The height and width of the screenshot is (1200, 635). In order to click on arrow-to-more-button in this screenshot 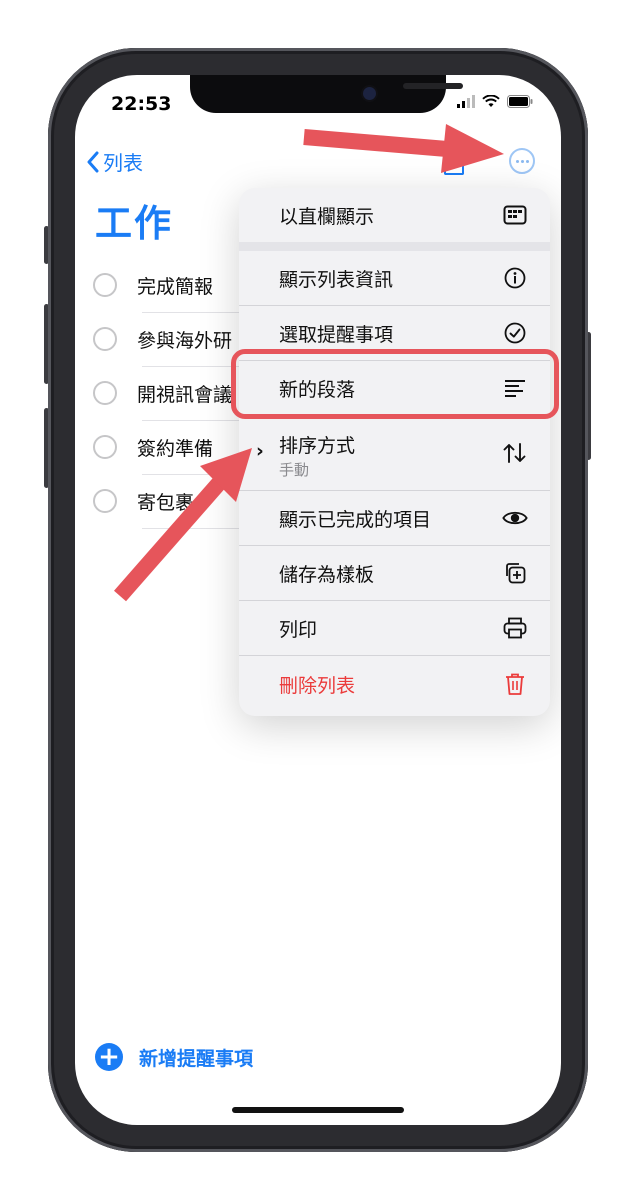, I will do `click(403, 148)`.